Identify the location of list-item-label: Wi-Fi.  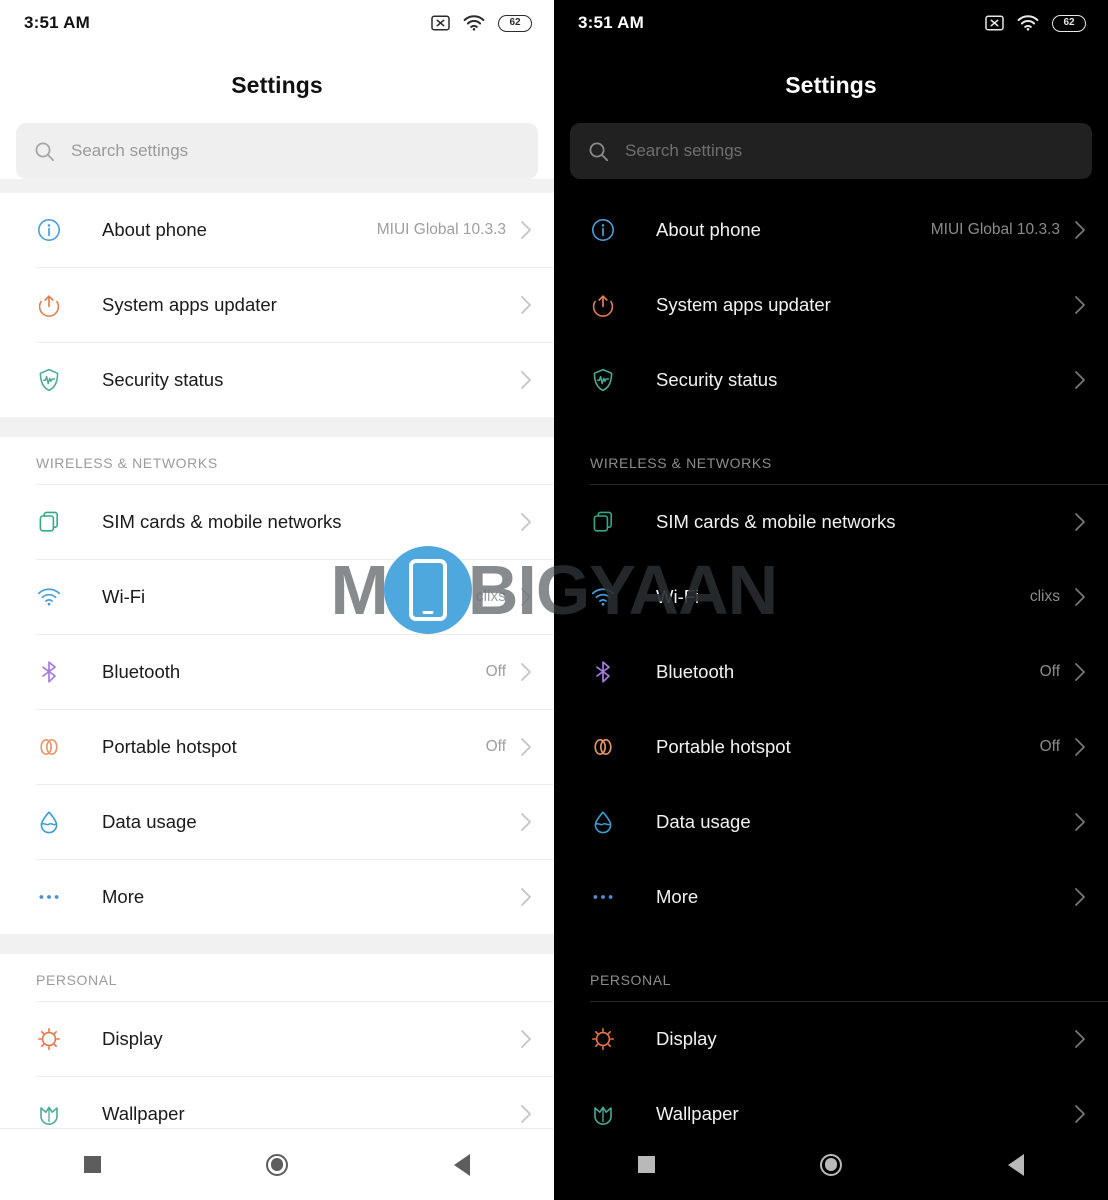
(678, 596).